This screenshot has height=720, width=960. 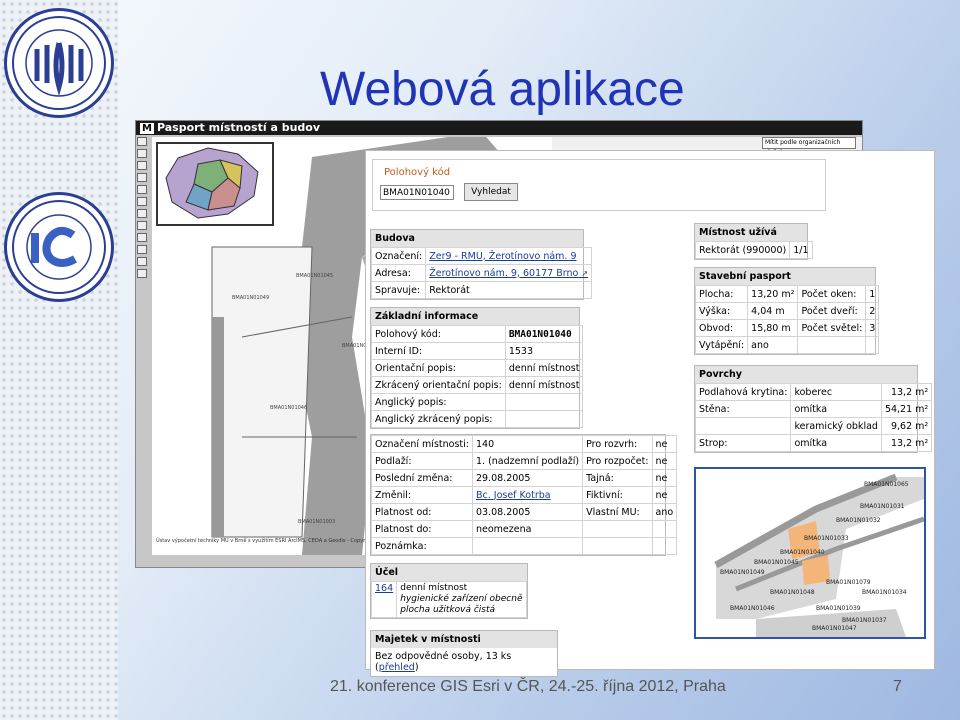 I want to click on row-value: BMA01N01040, so click(x=544, y=334).